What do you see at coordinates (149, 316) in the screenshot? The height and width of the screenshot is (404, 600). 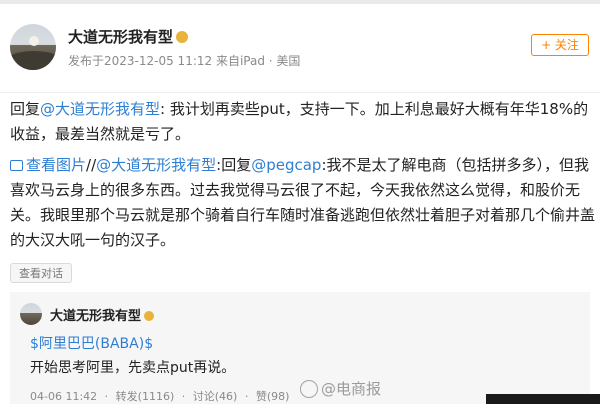 I see `quoted-vip-badge-icon` at bounding box center [149, 316].